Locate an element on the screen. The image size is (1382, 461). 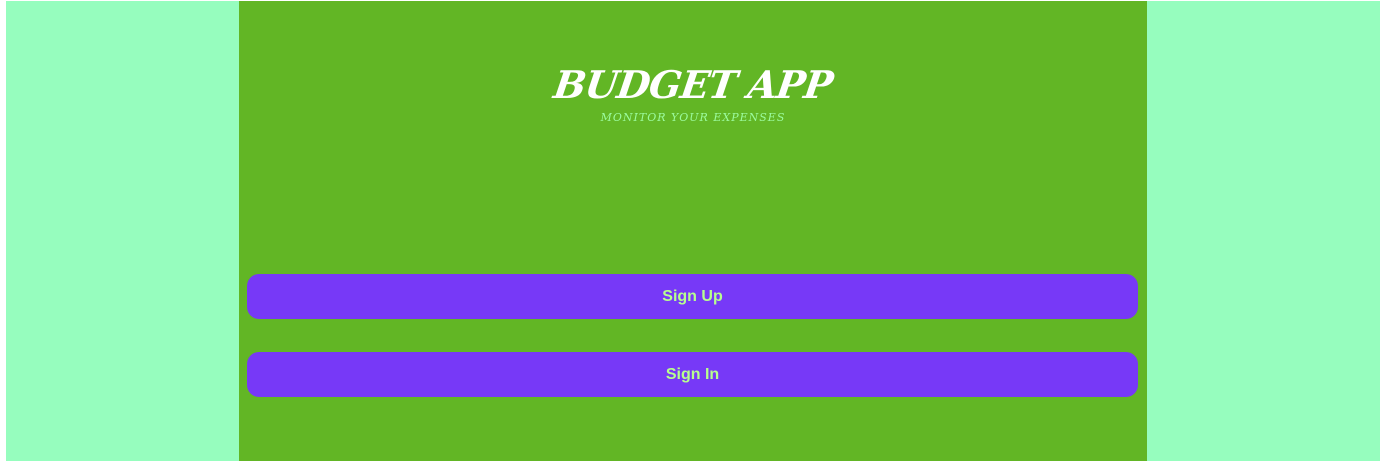
sign-up-button: Sign Up is located at coordinates (692, 296).